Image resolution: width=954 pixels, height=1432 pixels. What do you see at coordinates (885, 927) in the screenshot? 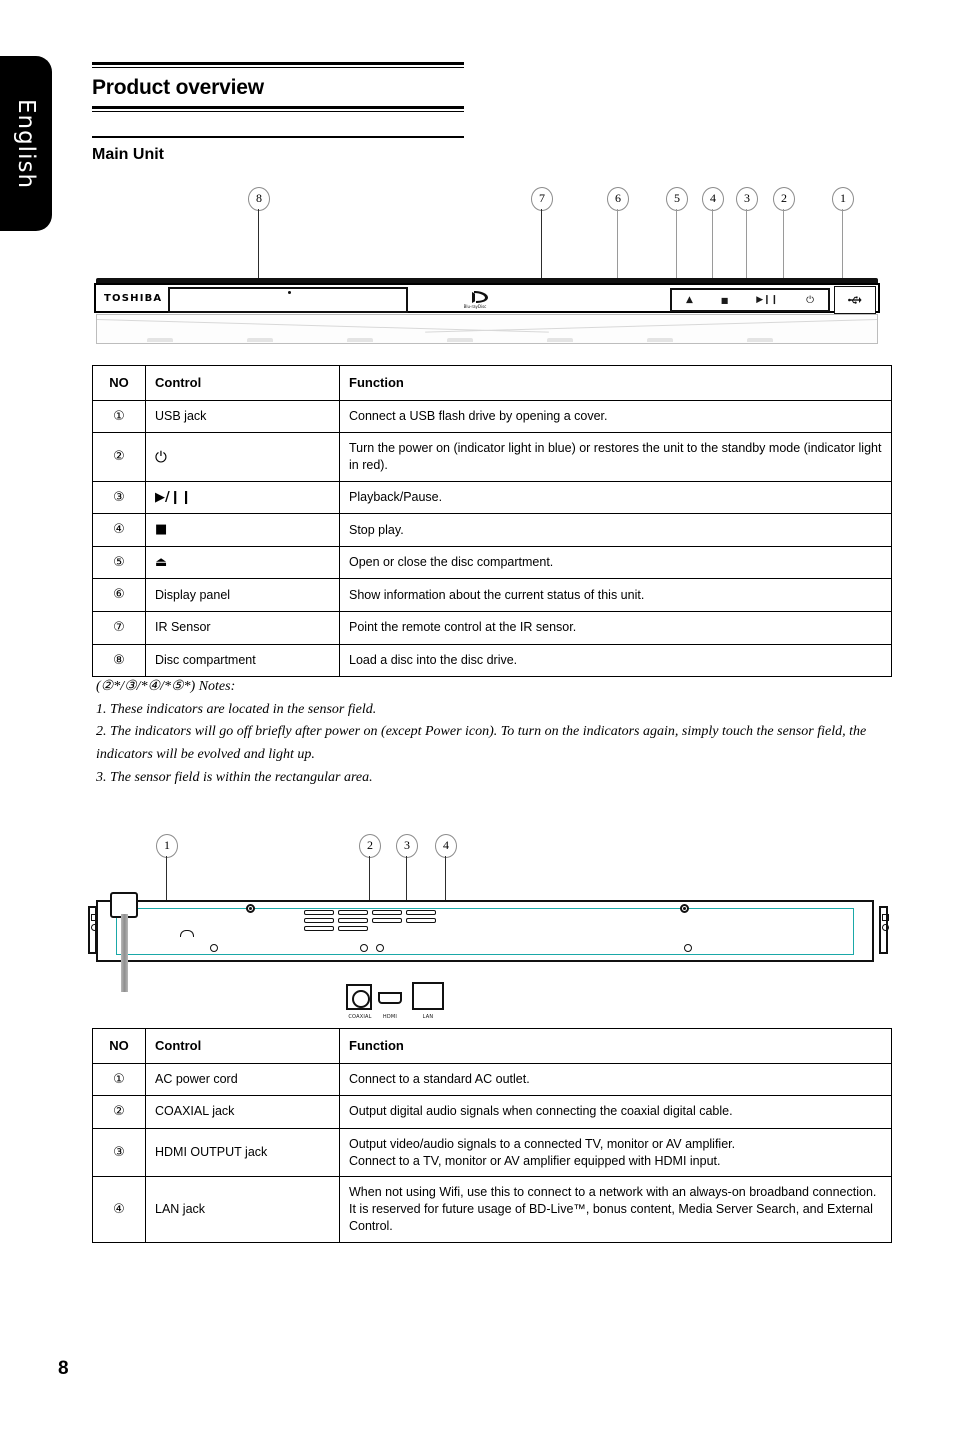
I see `bracket-circle-mark` at bounding box center [885, 927].